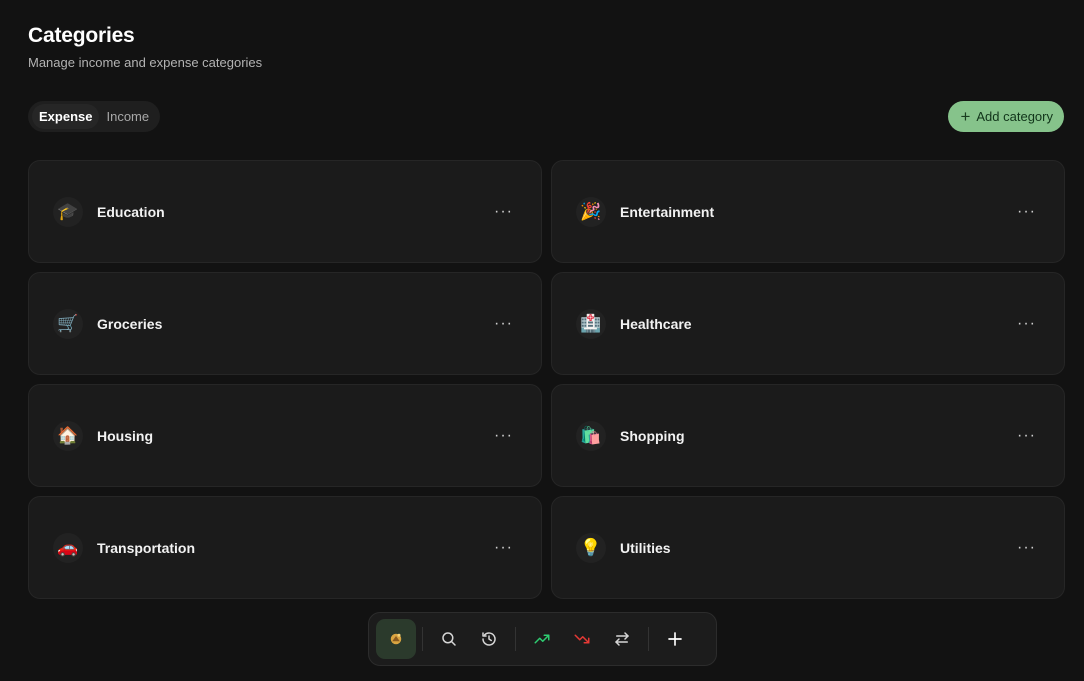 This screenshot has height=681, width=1084. What do you see at coordinates (808, 547) in the screenshot?
I see `category-card-utilities: 💡 Utilities ···` at bounding box center [808, 547].